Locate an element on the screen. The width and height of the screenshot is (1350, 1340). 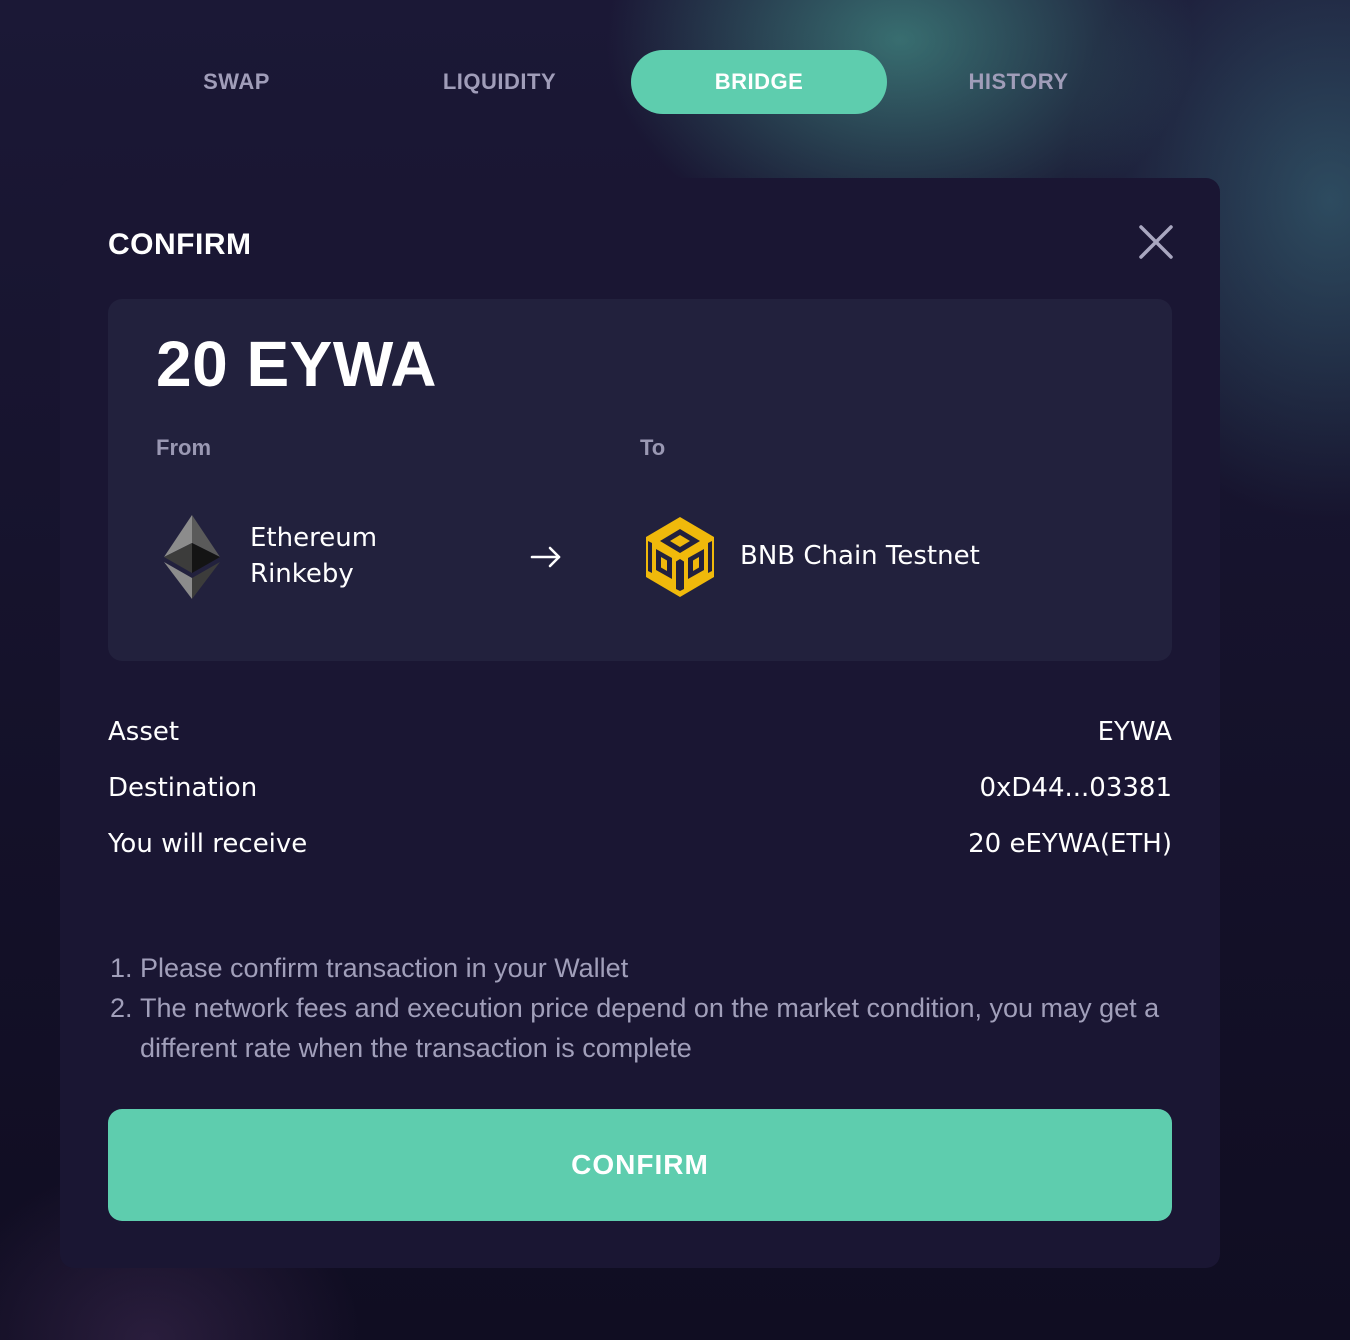
main-tabs: SWAP LIQUIDITY BRIDGE HISTORY is located at coordinates (631, 82).